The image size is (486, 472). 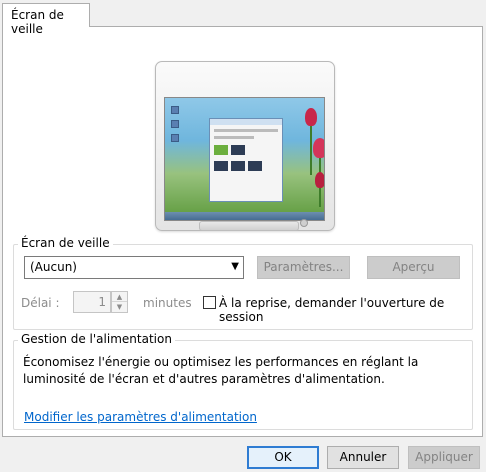 What do you see at coordinates (119, 307) in the screenshot?
I see `spin-down-icon: ▼` at bounding box center [119, 307].